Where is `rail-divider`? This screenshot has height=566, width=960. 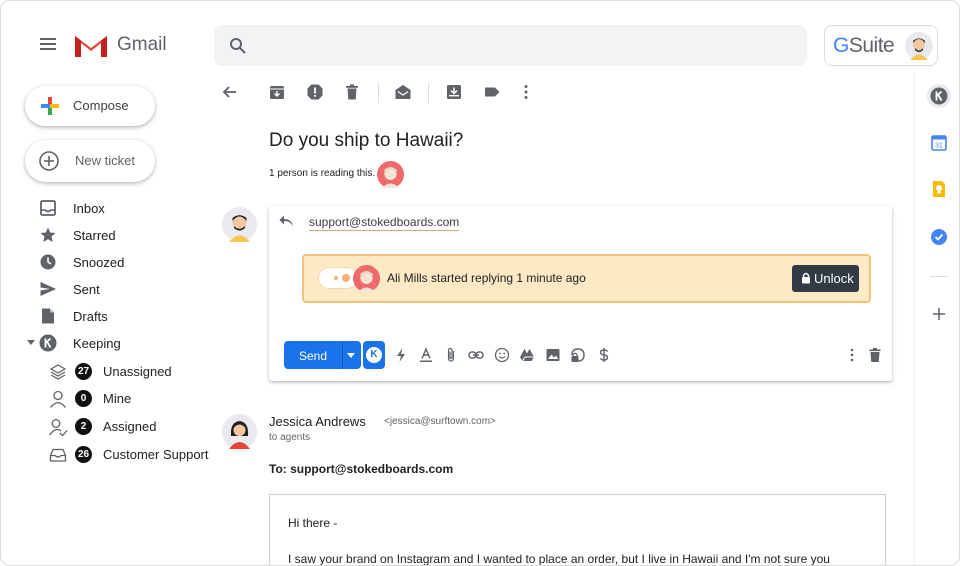
rail-divider is located at coordinates (939, 276).